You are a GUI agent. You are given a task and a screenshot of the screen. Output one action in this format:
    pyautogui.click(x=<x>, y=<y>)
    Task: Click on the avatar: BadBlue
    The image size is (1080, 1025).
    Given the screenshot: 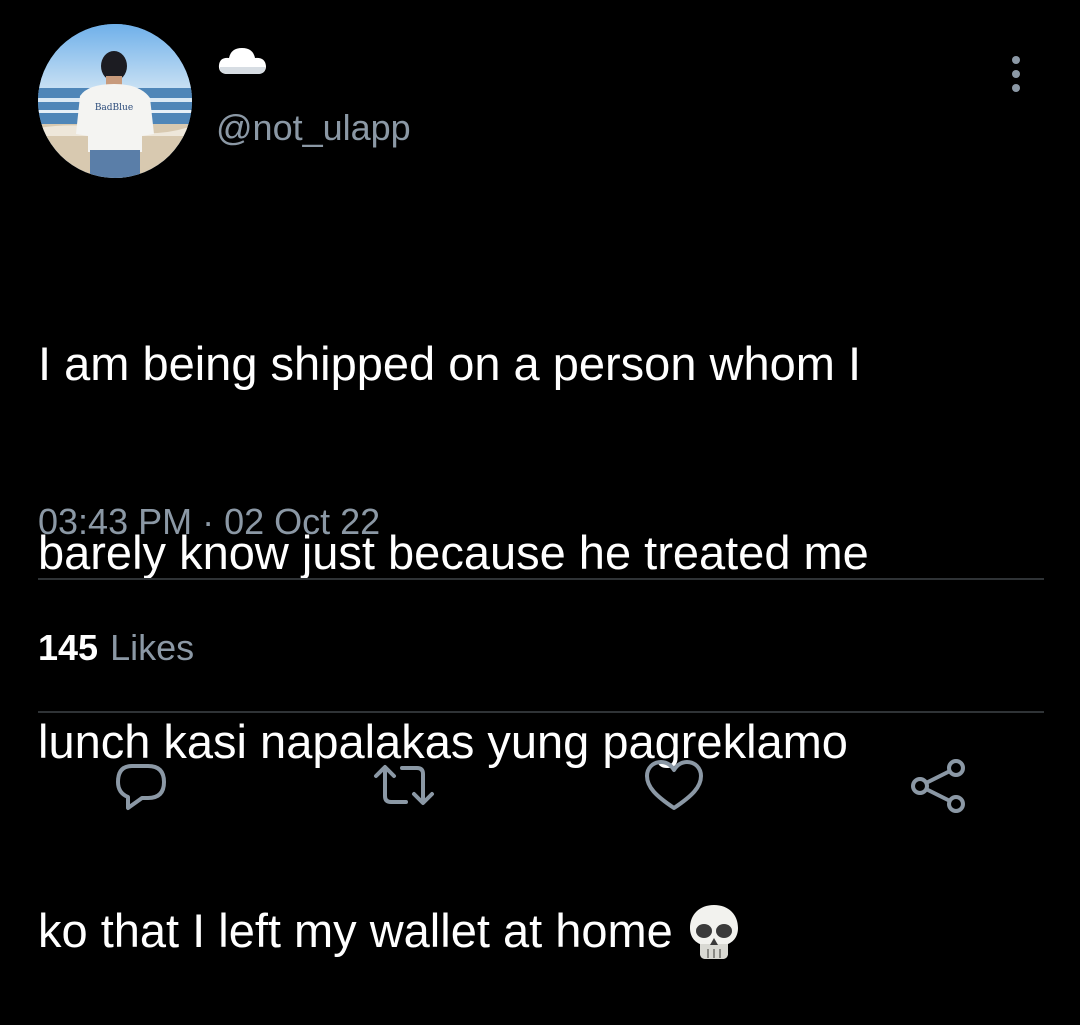 What is the action you would take?
    pyautogui.click(x=115, y=101)
    